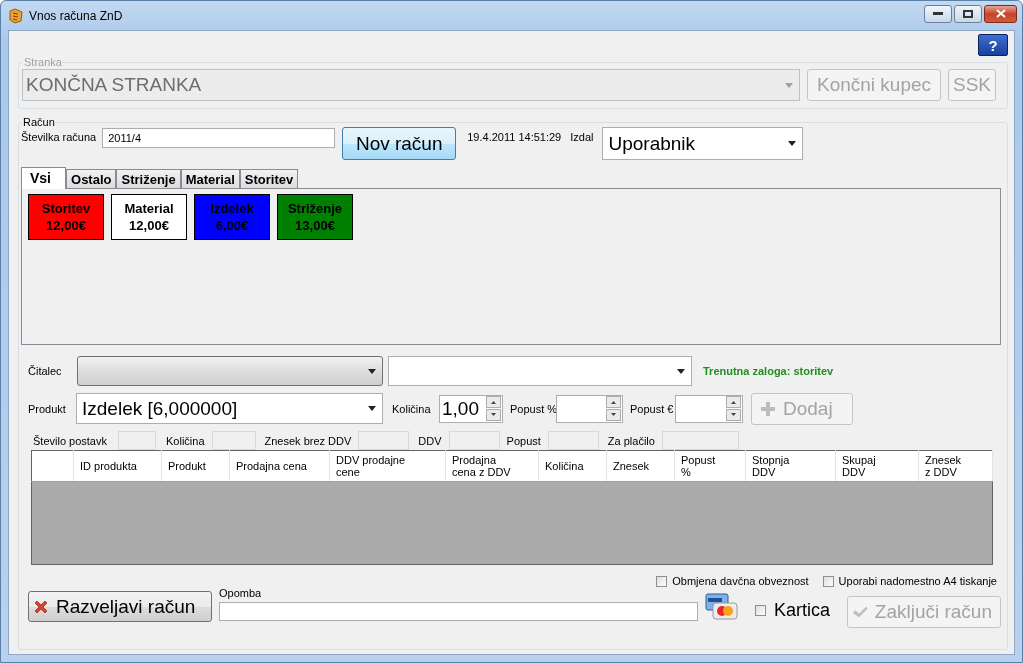 This screenshot has height=663, width=1023. What do you see at coordinates (70, 440) in the screenshot?
I see `summary-label: Število postavk` at bounding box center [70, 440].